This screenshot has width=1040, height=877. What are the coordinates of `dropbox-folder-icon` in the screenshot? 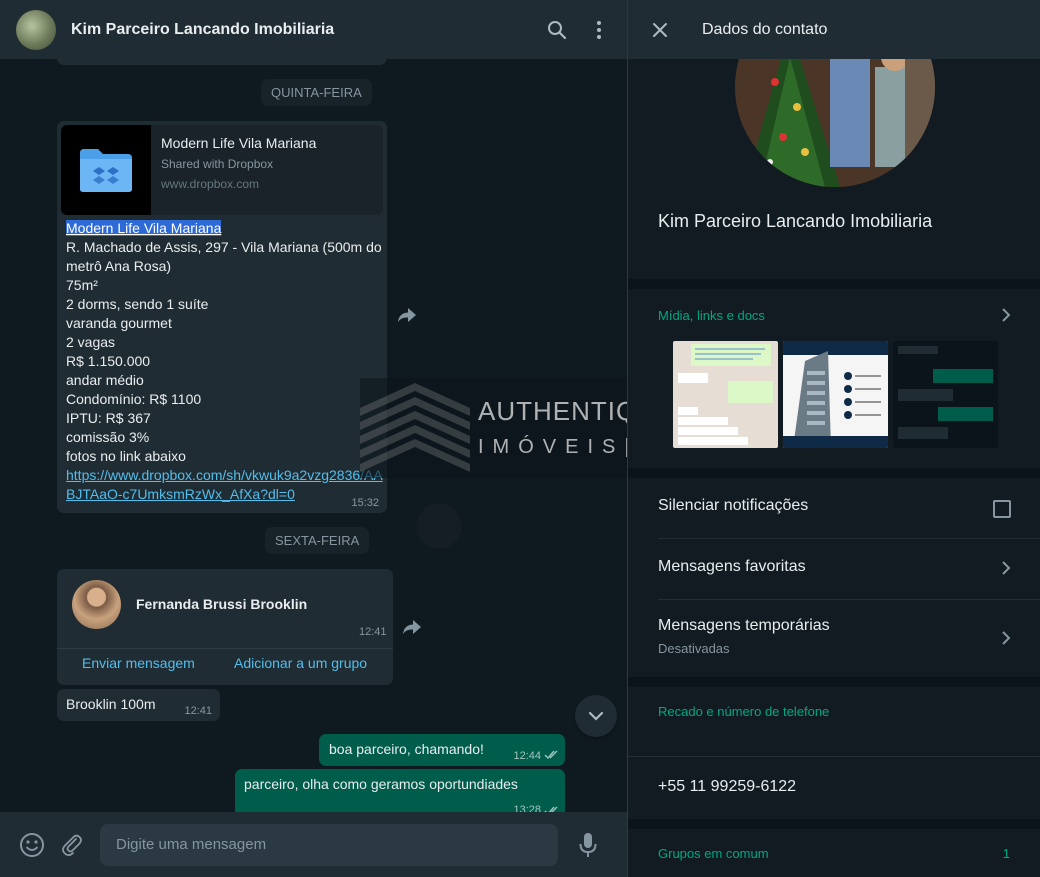 It's located at (106, 170).